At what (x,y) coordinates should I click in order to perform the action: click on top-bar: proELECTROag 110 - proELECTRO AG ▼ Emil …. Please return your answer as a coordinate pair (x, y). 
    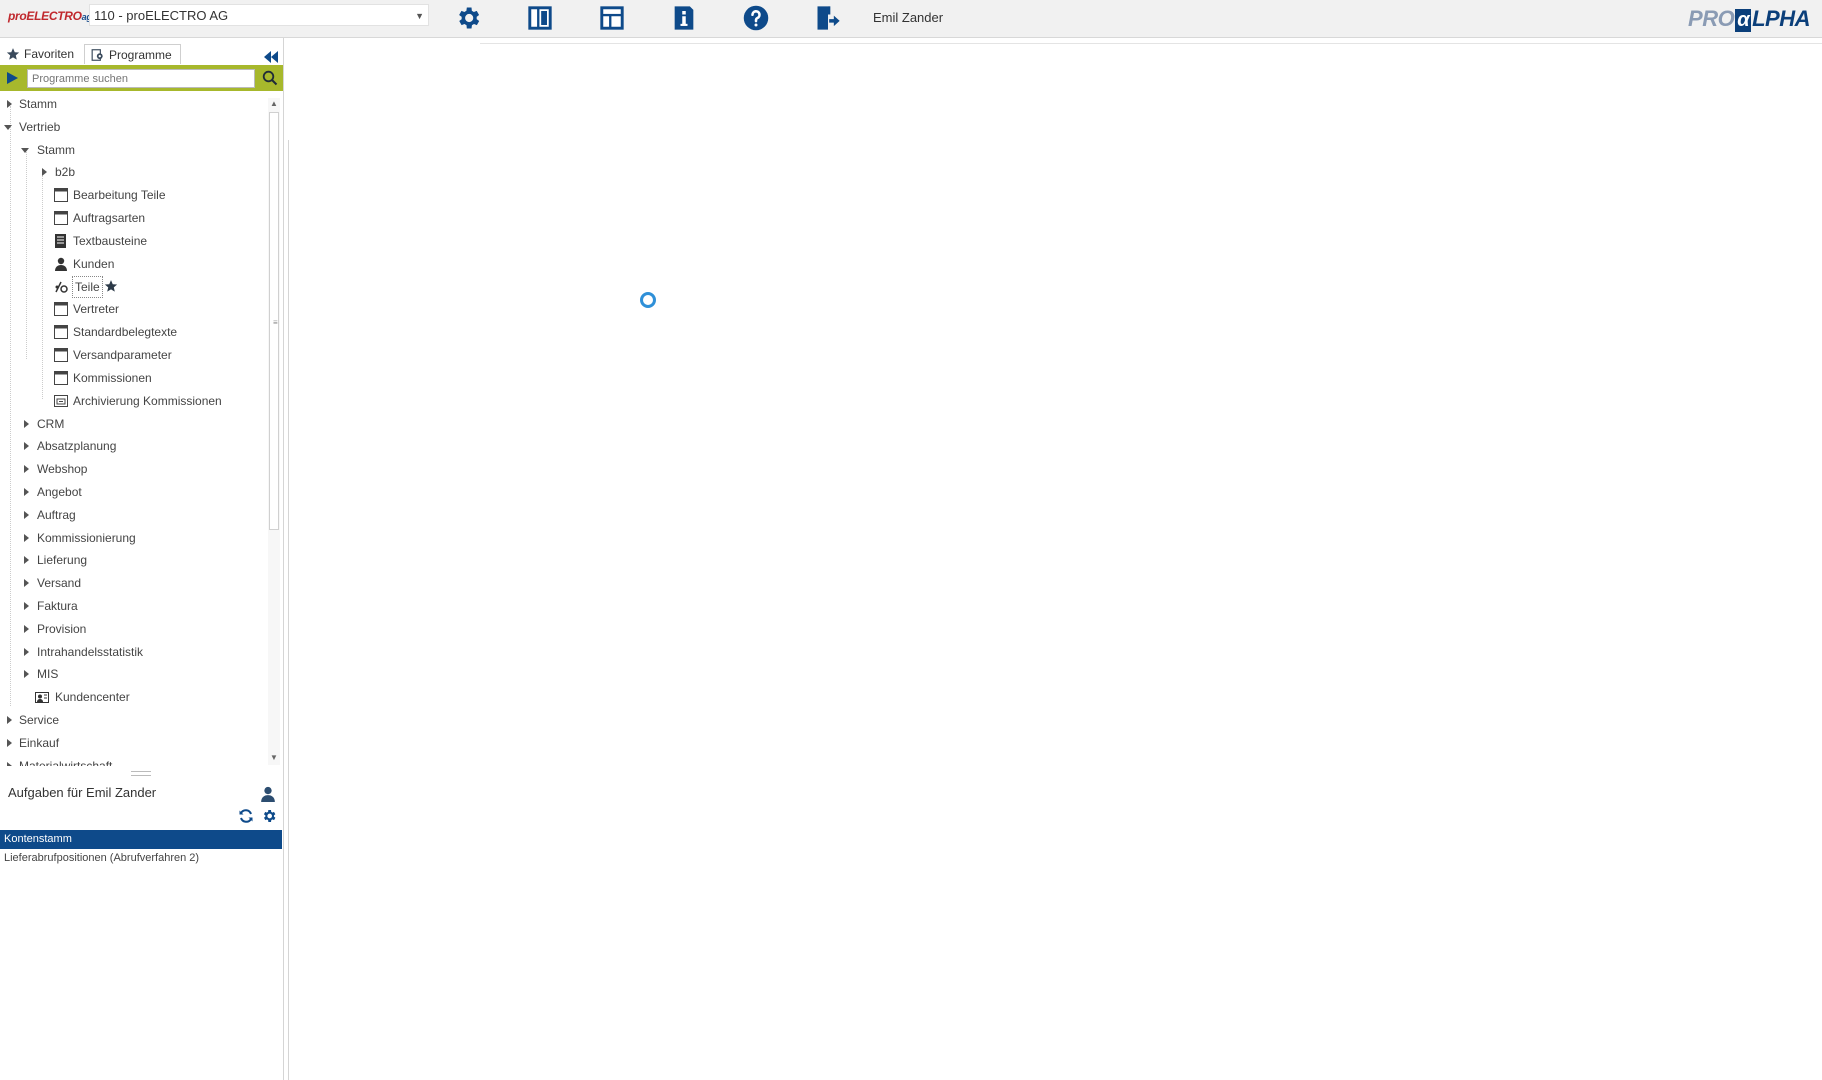
    Looking at the image, I should click on (911, 19).